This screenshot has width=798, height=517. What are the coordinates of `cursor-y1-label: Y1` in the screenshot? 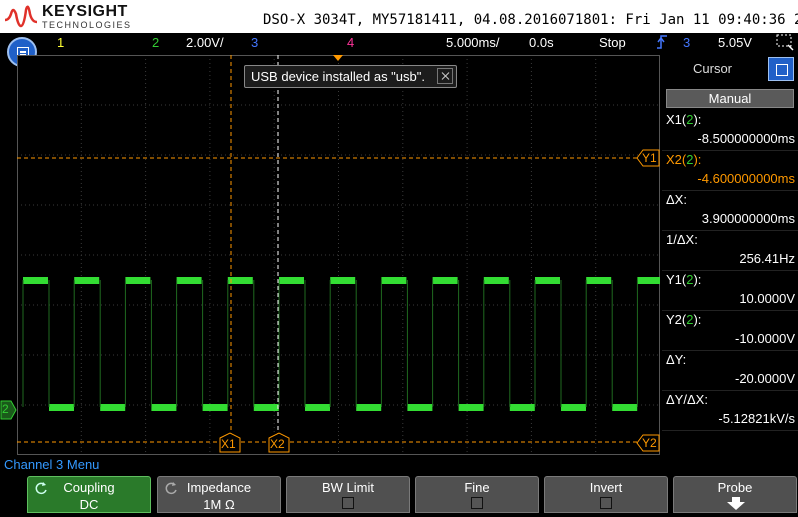 It's located at (649, 158).